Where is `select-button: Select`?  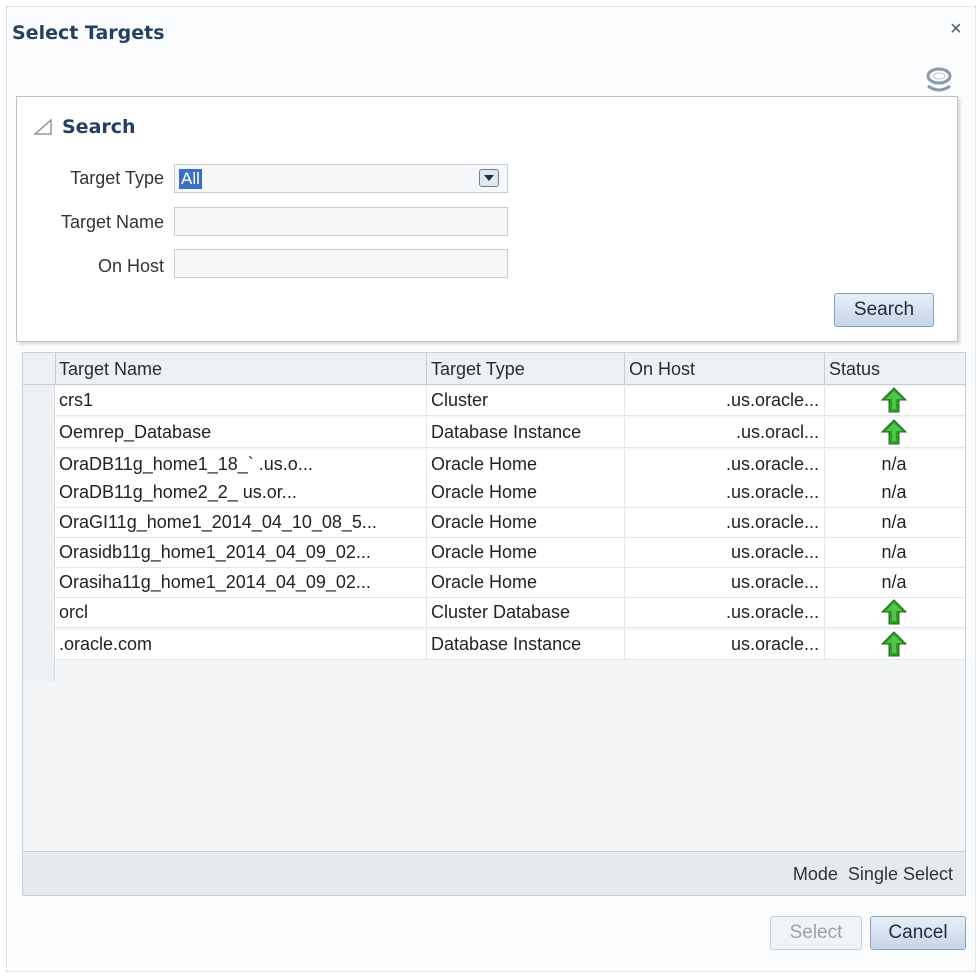 select-button: Select is located at coordinates (816, 933).